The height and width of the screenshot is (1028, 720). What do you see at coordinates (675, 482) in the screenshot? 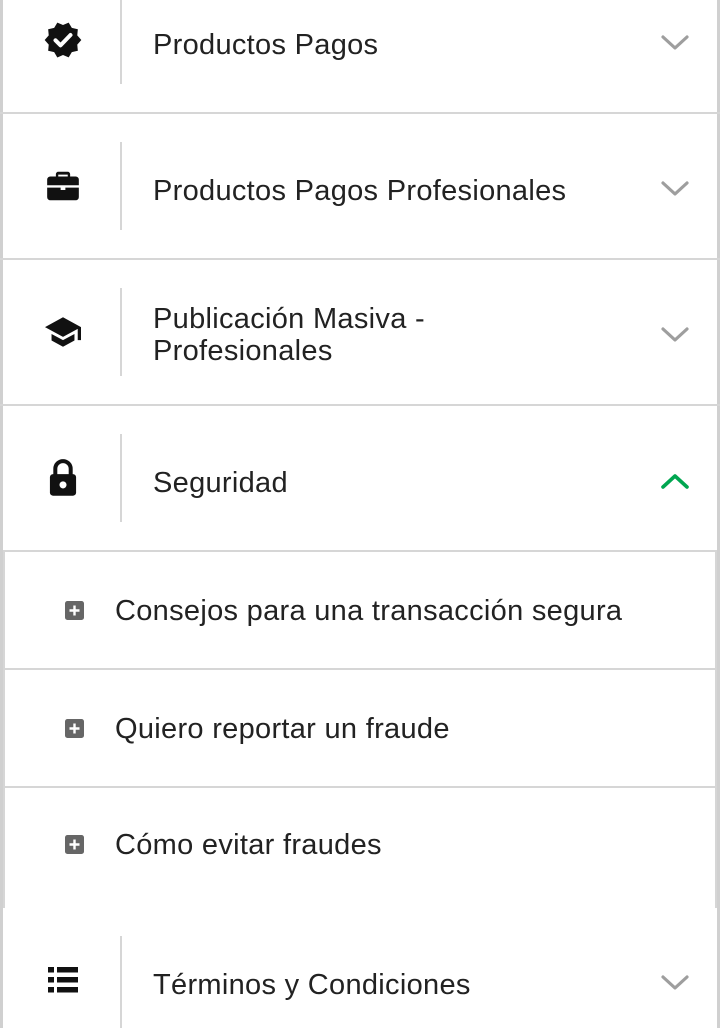
I see `chevron-up-icon` at bounding box center [675, 482].